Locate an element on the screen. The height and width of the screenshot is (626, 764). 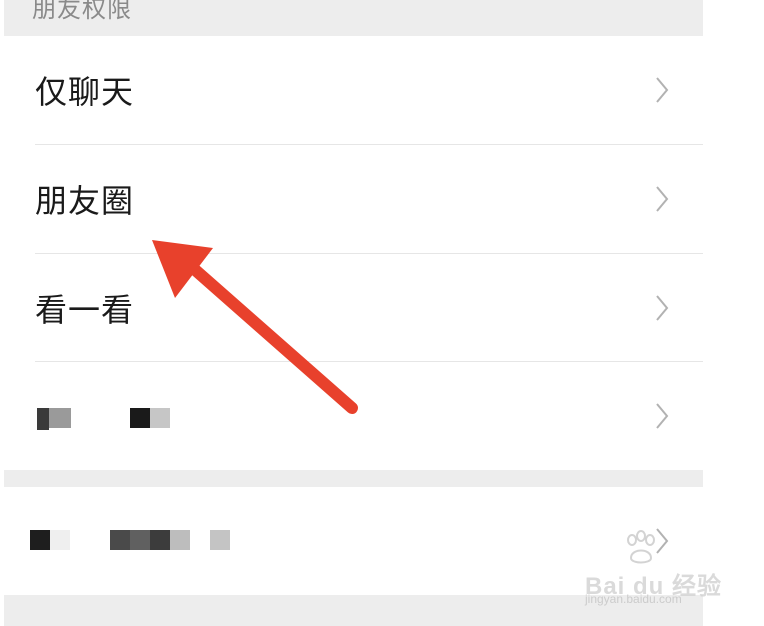
row-label: 仅聊天 is located at coordinates (85, 92).